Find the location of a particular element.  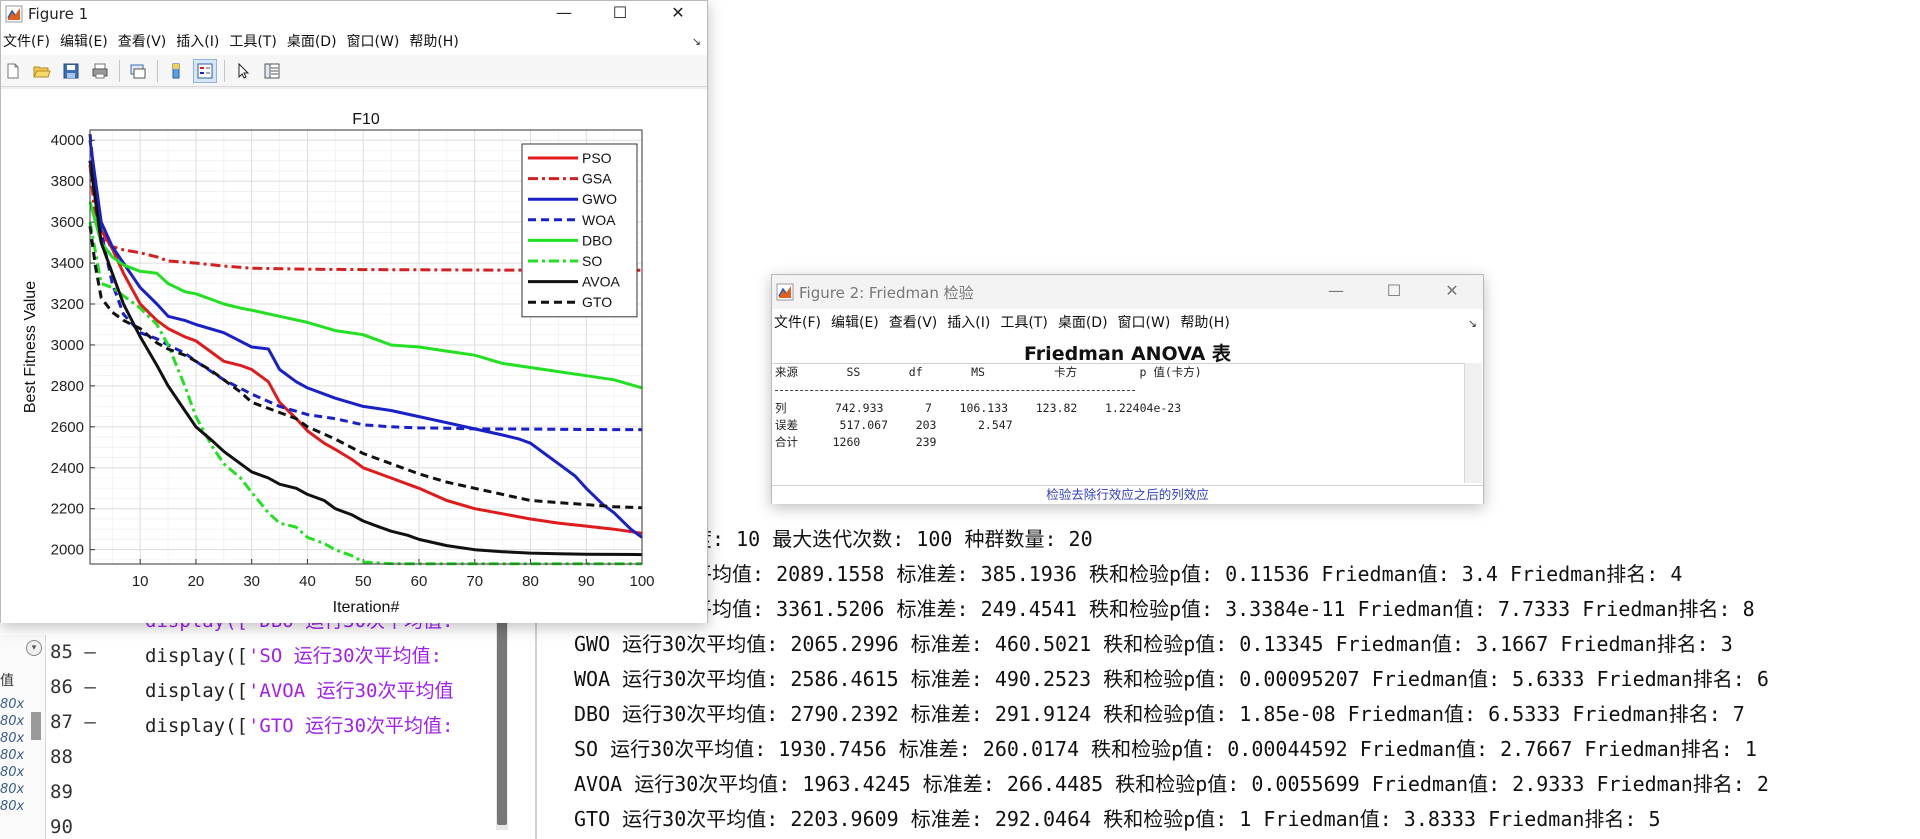

line-number: 86 — is located at coordinates (73, 687).